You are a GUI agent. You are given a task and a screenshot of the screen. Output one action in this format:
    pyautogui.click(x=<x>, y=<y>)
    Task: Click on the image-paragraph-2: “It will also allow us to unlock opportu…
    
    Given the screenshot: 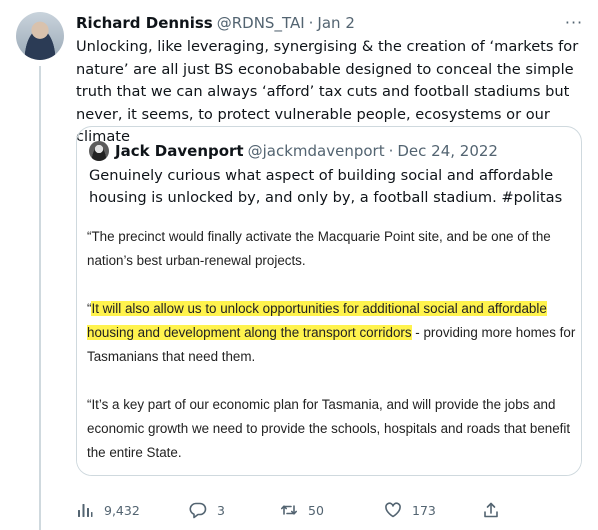 What is the action you would take?
    pyautogui.click(x=332, y=333)
    